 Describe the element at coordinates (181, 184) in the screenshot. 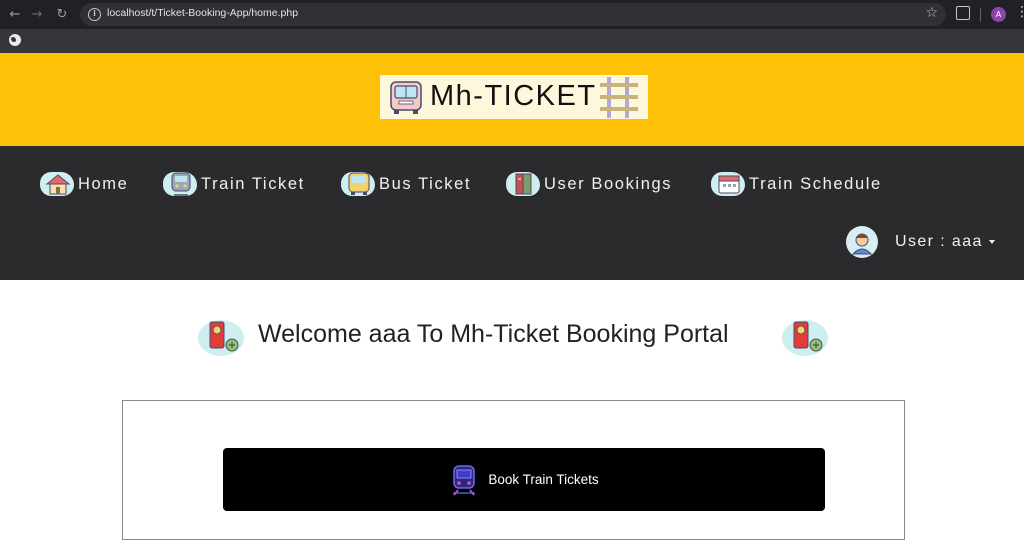

I see `train-icon` at that location.